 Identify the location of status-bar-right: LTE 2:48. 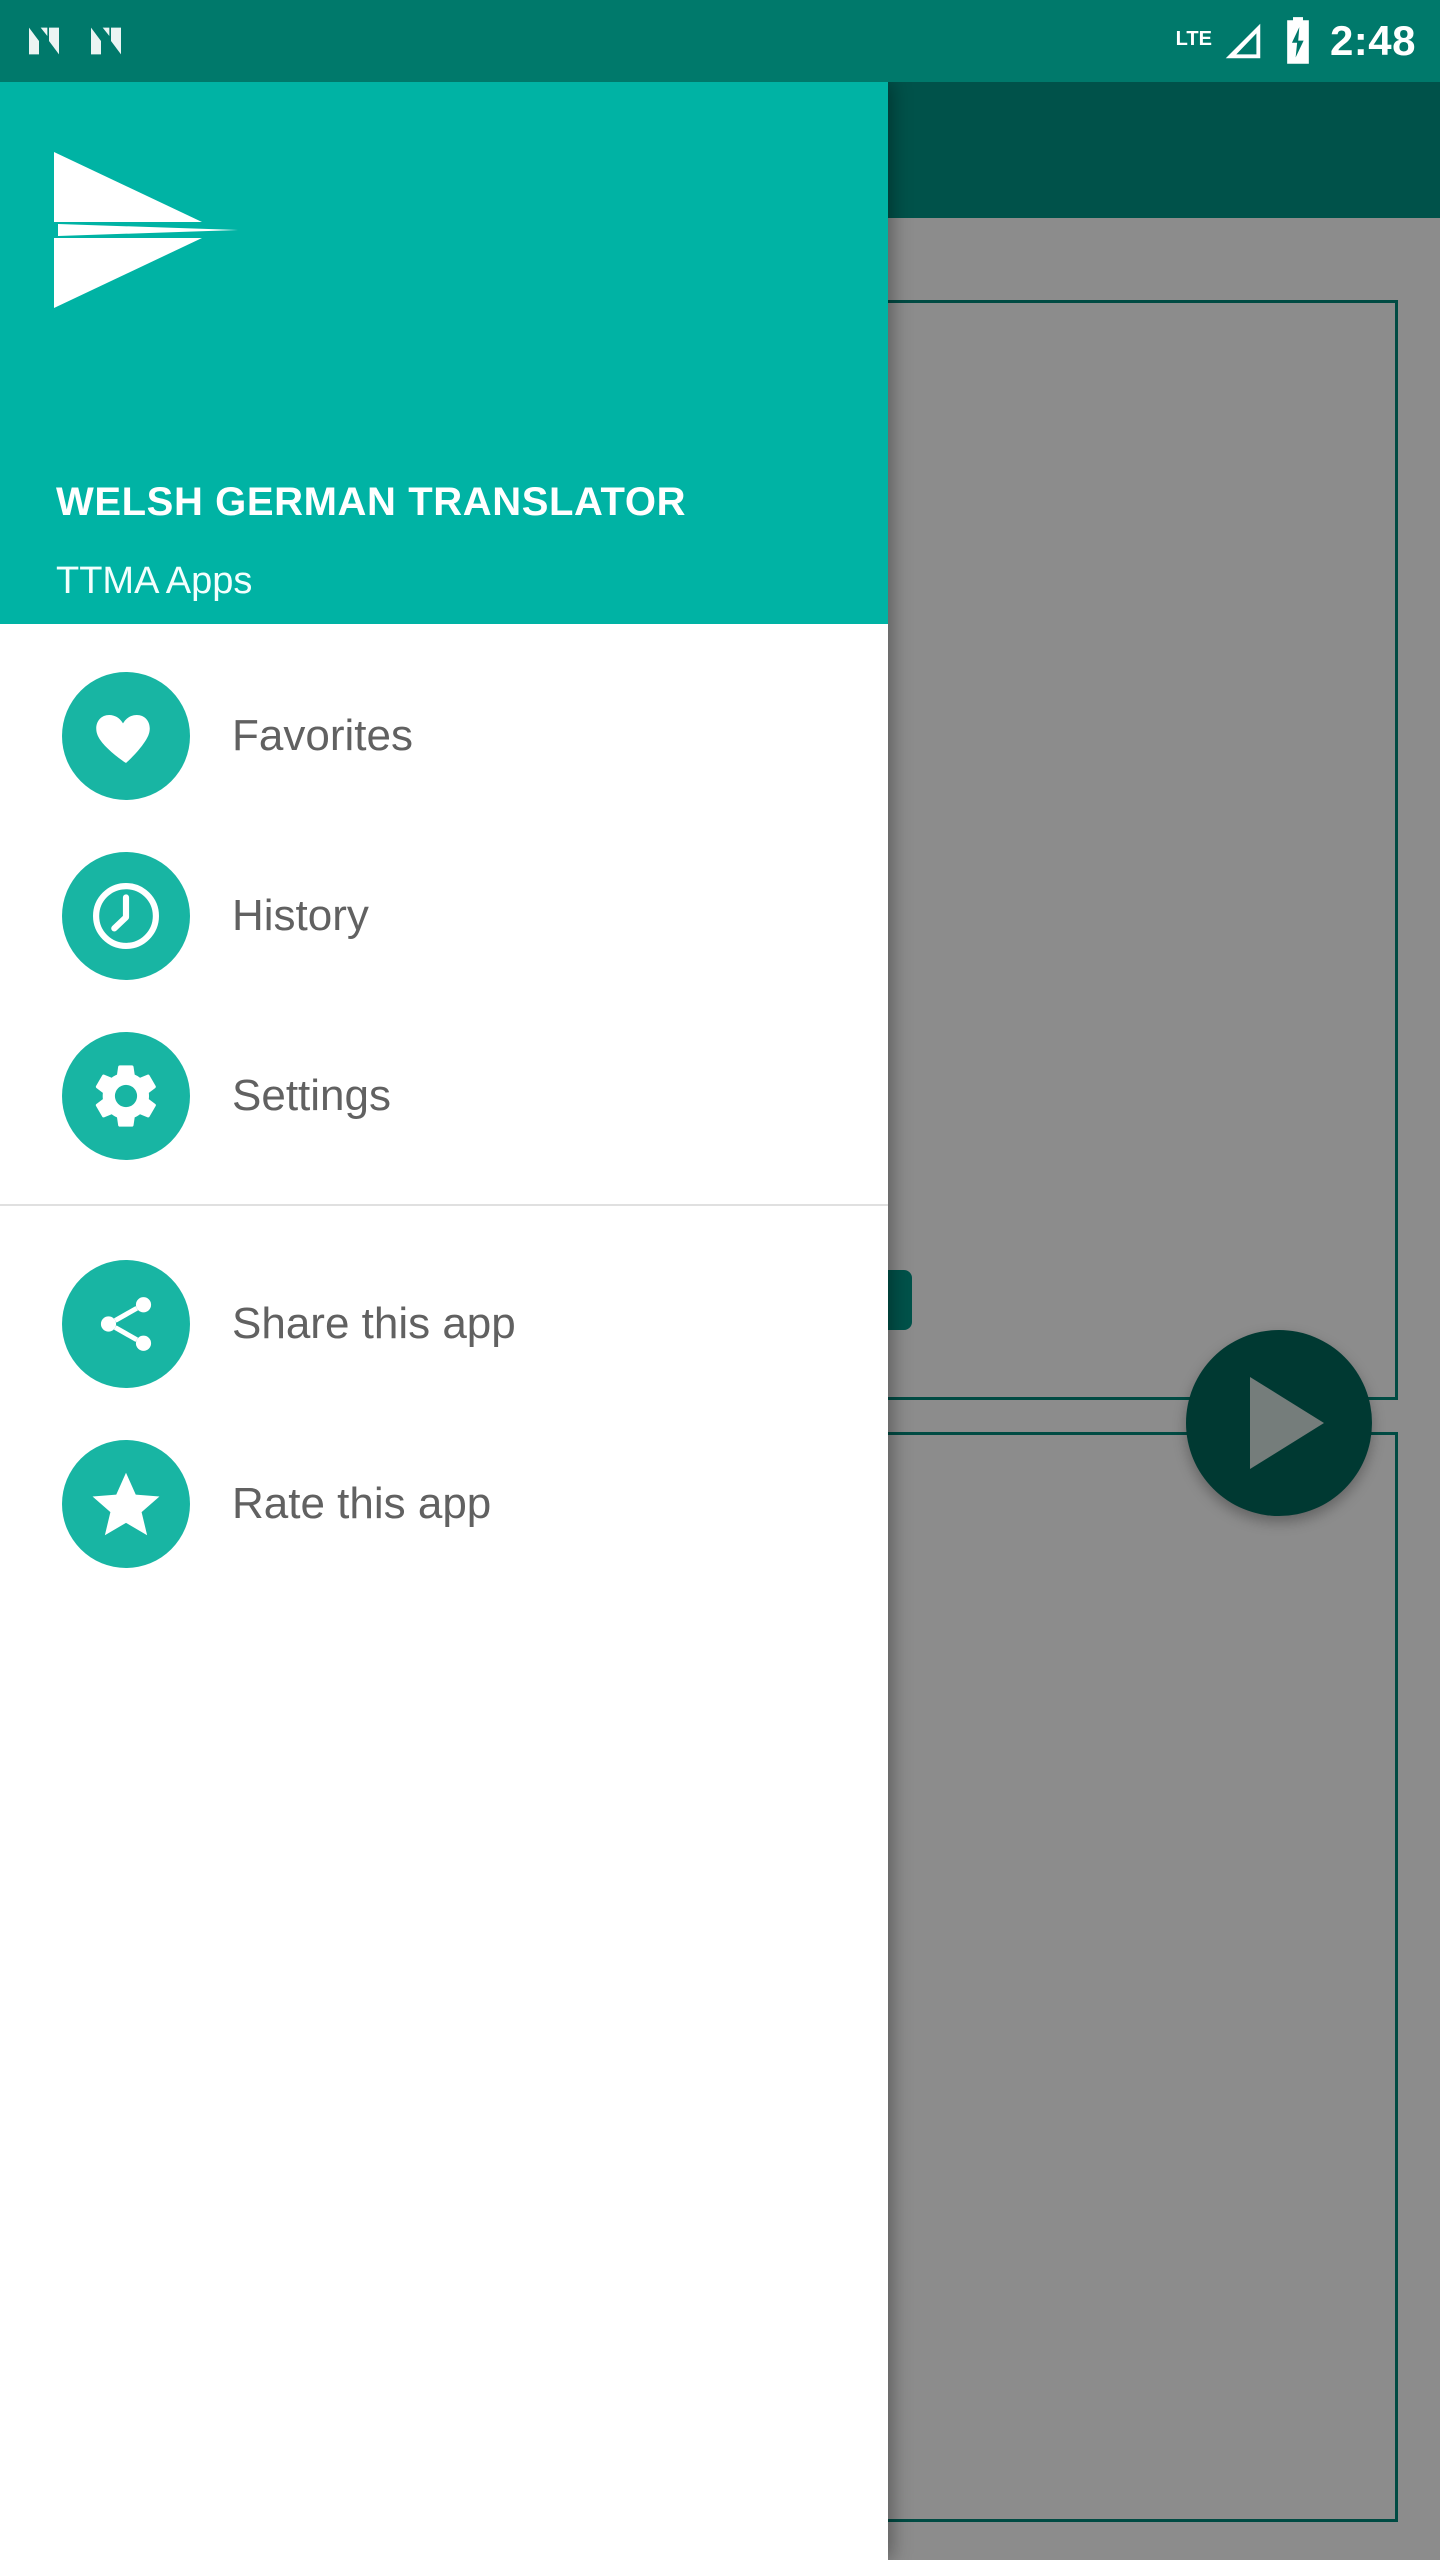
(1296, 41).